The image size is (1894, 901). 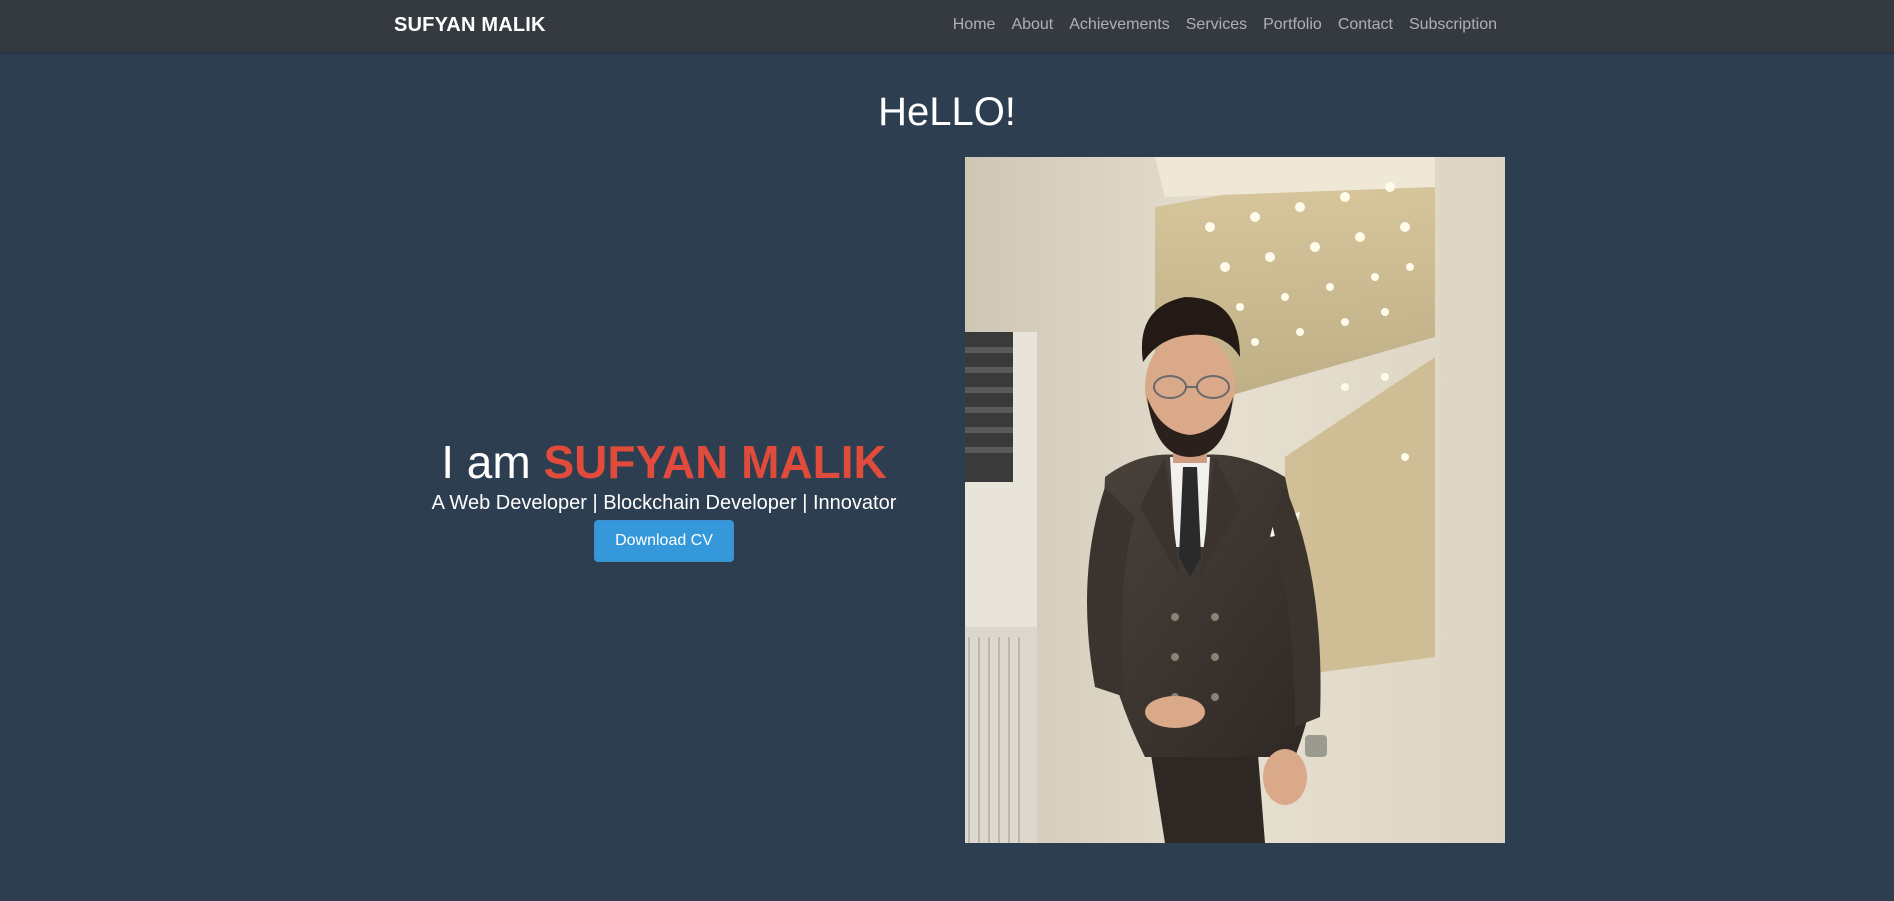 What do you see at coordinates (947, 111) in the screenshot?
I see `page-title: HeLLO!` at bounding box center [947, 111].